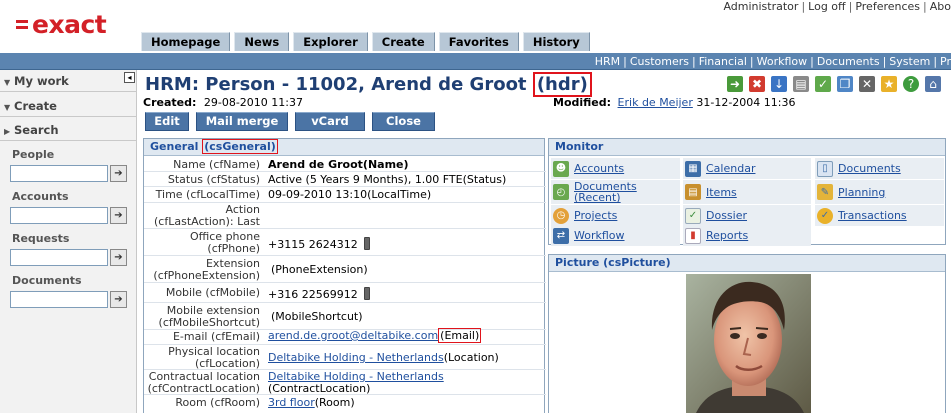 This screenshot has height=413, width=951. I want to click on field-label-line-2: (cfLocation), so click(227, 363).